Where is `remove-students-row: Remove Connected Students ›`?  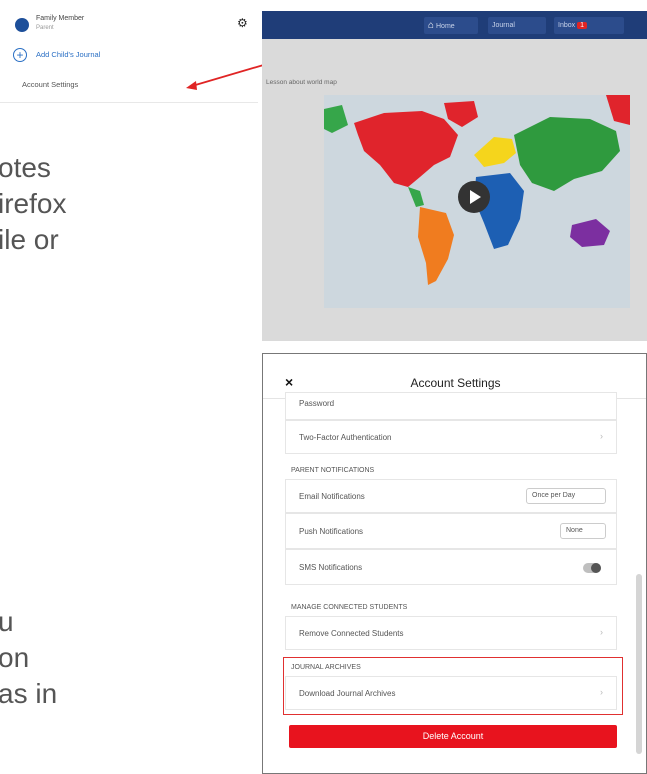 remove-students-row: Remove Connected Students › is located at coordinates (451, 633).